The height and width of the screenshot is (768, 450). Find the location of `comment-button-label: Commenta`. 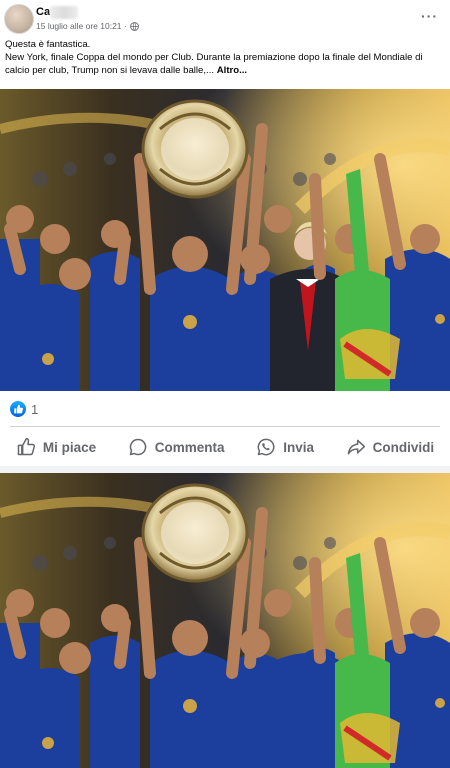

comment-button-label: Commenta is located at coordinates (189, 447).